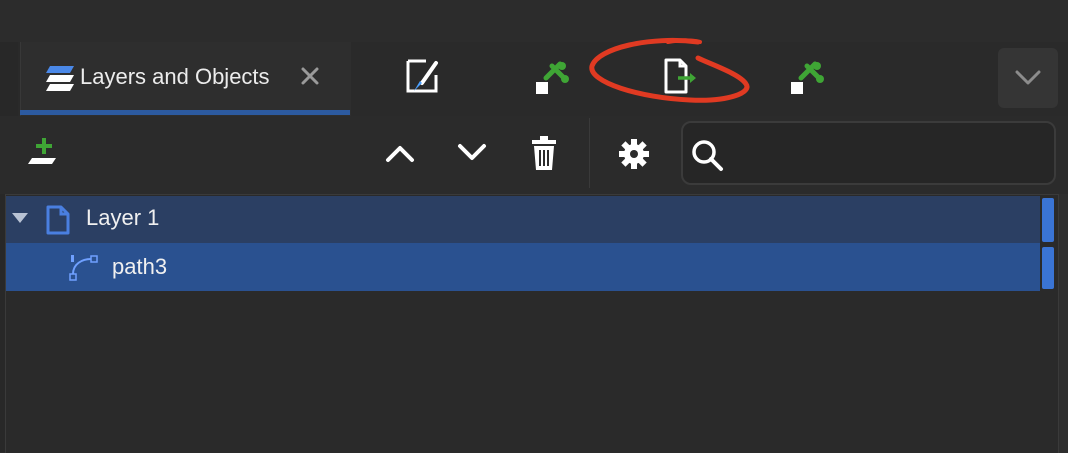 The height and width of the screenshot is (453, 1068). I want to click on layer-document-icon, so click(58, 220).